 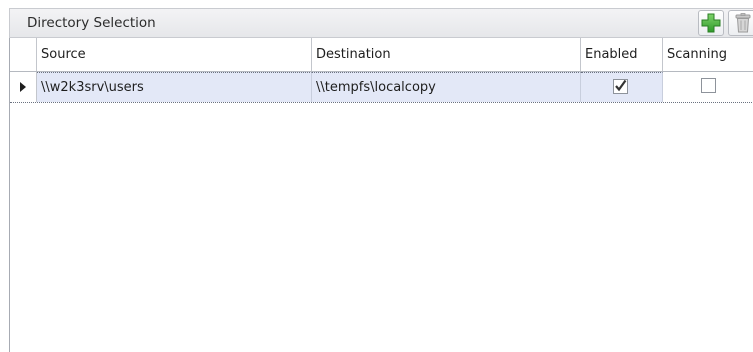 What do you see at coordinates (174, 54) in the screenshot?
I see `column-header-source: Source` at bounding box center [174, 54].